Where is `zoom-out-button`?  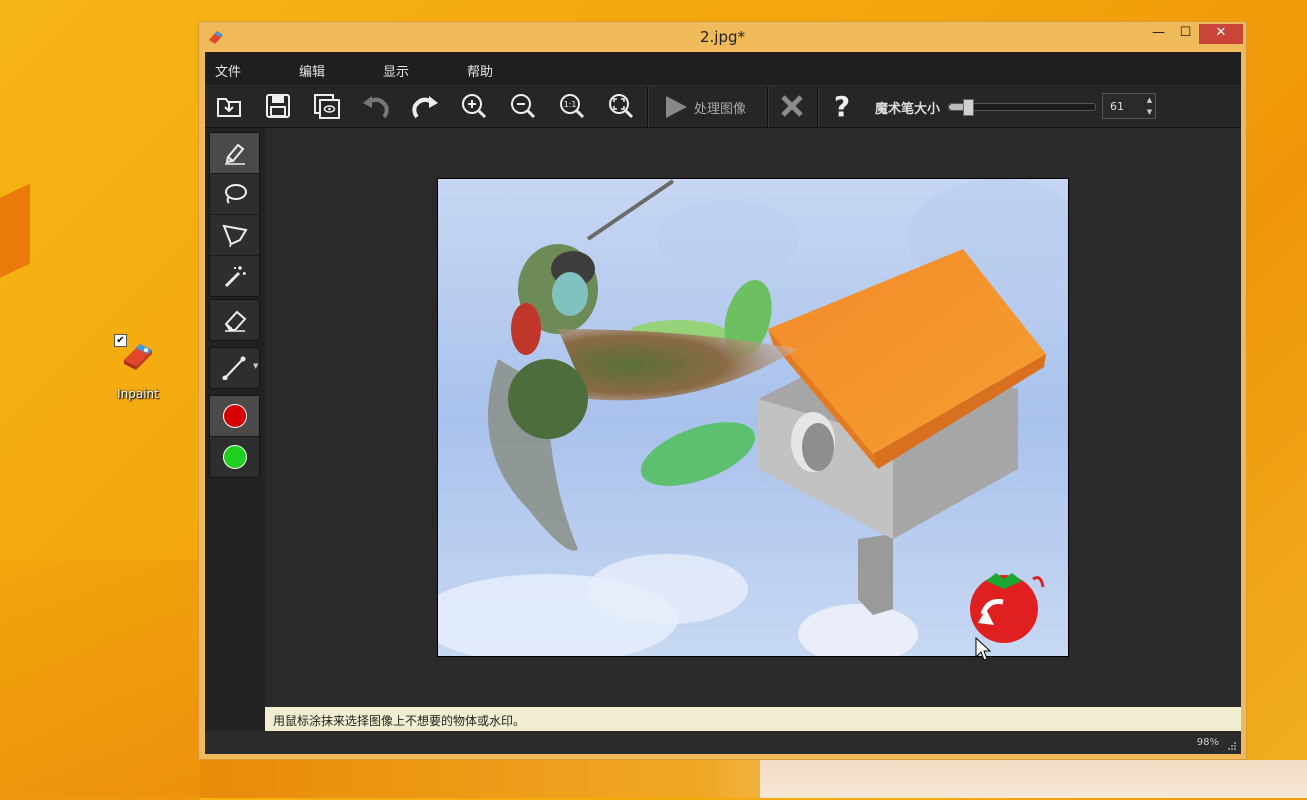
zoom-out-button is located at coordinates (523, 106).